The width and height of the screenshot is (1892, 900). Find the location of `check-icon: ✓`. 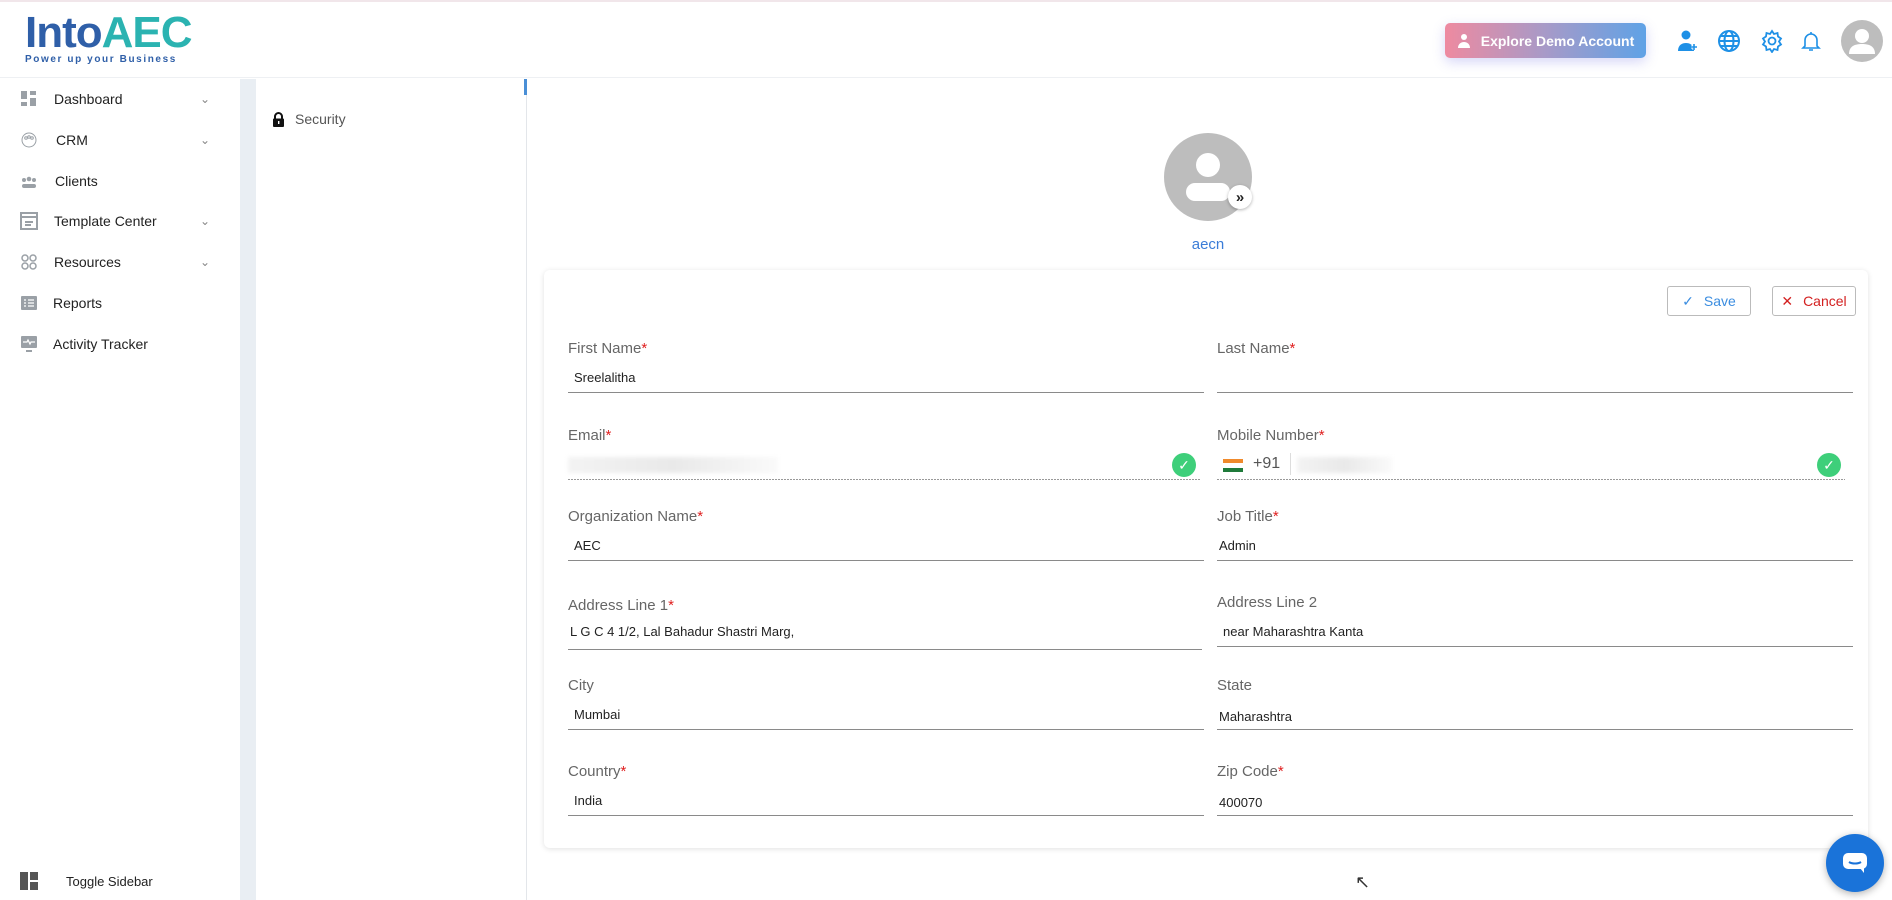

check-icon: ✓ is located at coordinates (1688, 300).